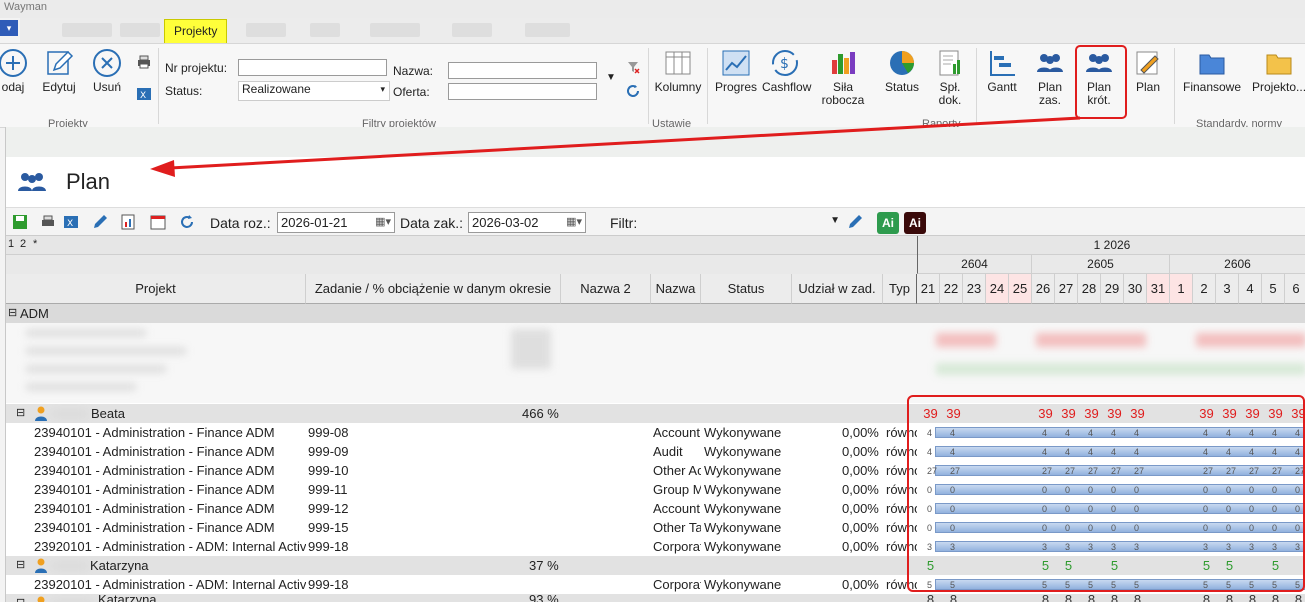 The image size is (1305, 602). I want to click on col-header-project: Projekt, so click(156, 289).